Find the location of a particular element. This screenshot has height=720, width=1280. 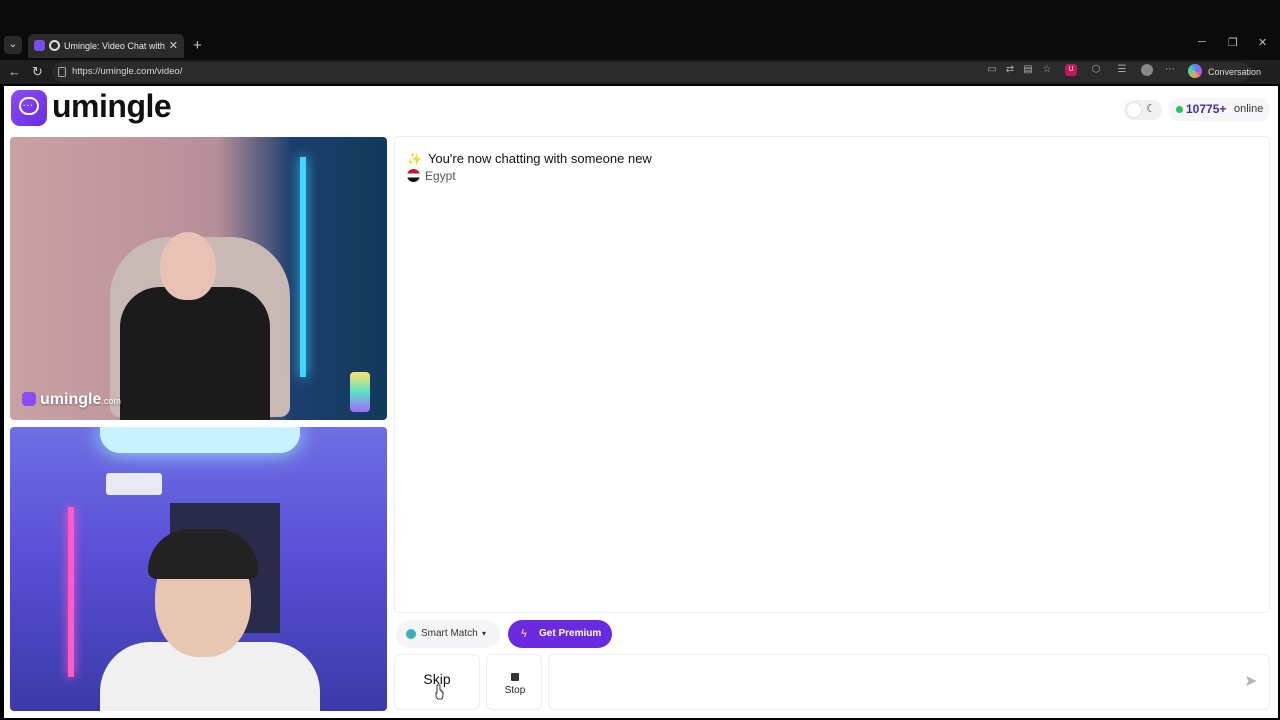

tab-recording-icon is located at coordinates (54, 45).